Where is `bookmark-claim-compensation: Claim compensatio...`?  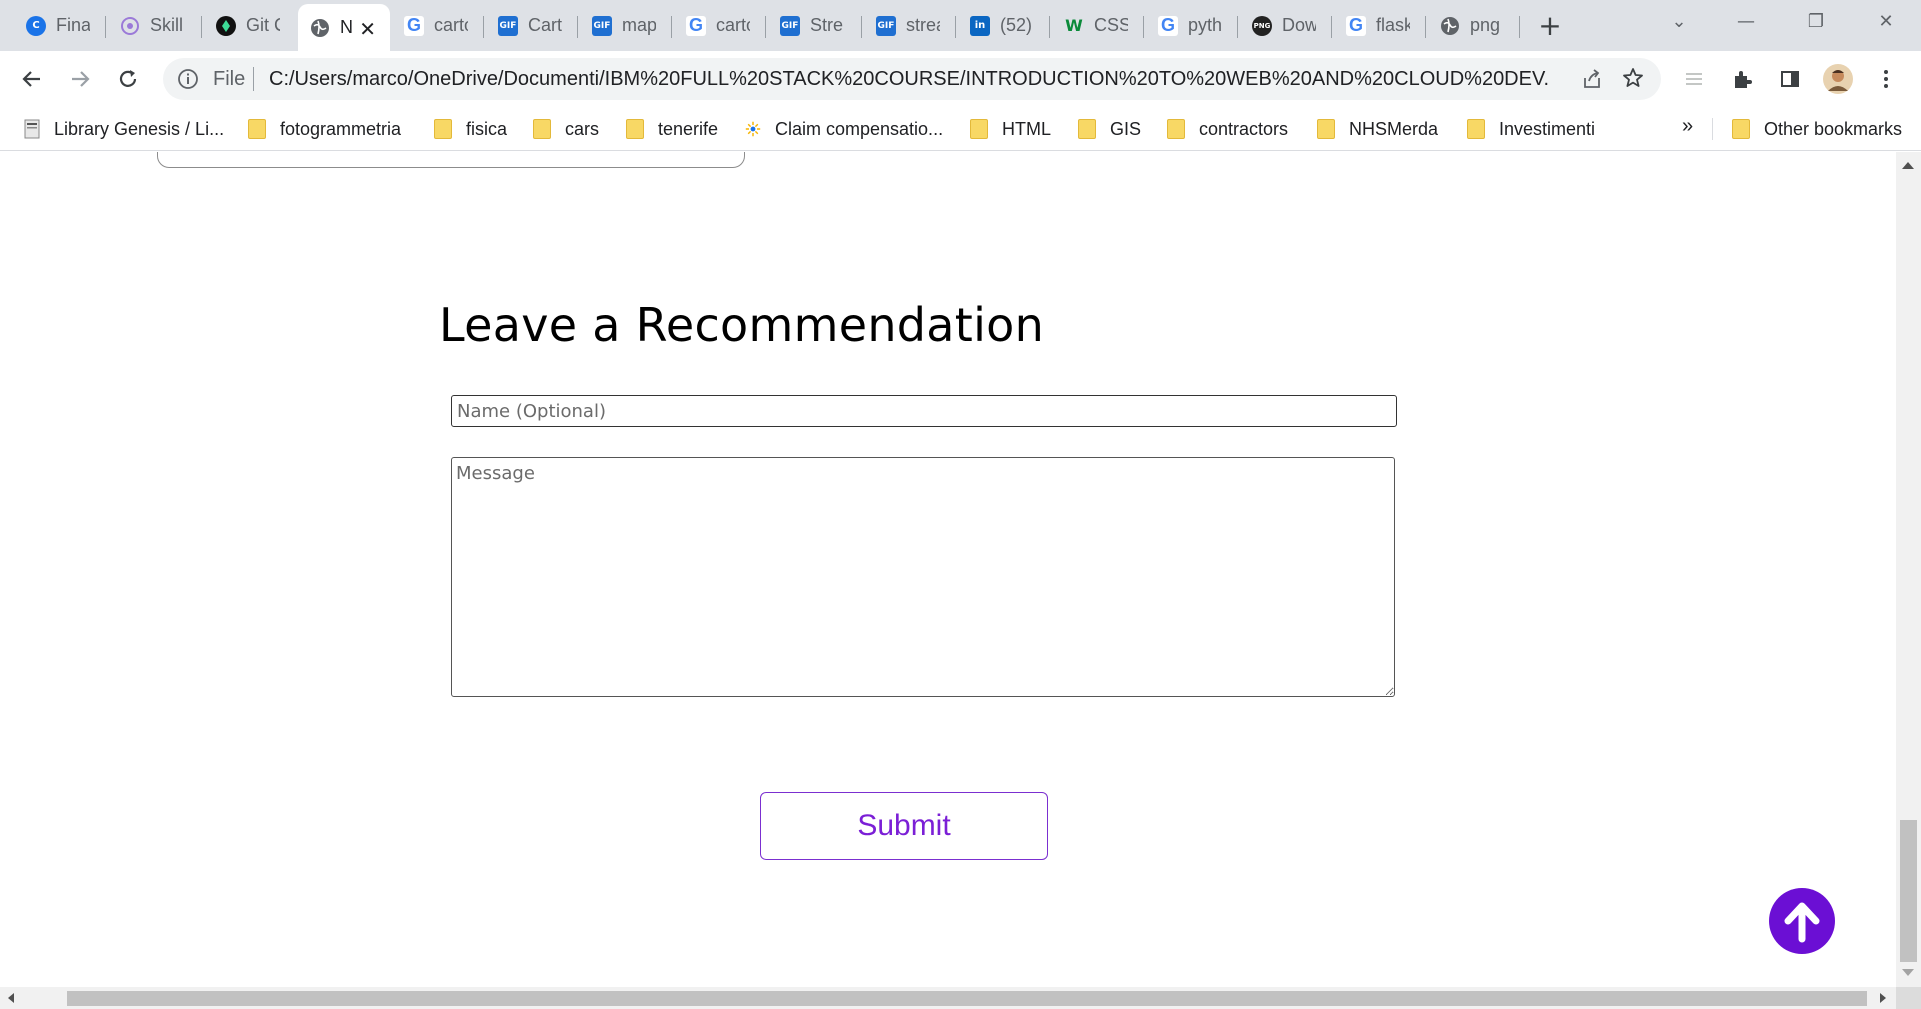
bookmark-claim-compensation: Claim compensatio... is located at coordinates (844, 129).